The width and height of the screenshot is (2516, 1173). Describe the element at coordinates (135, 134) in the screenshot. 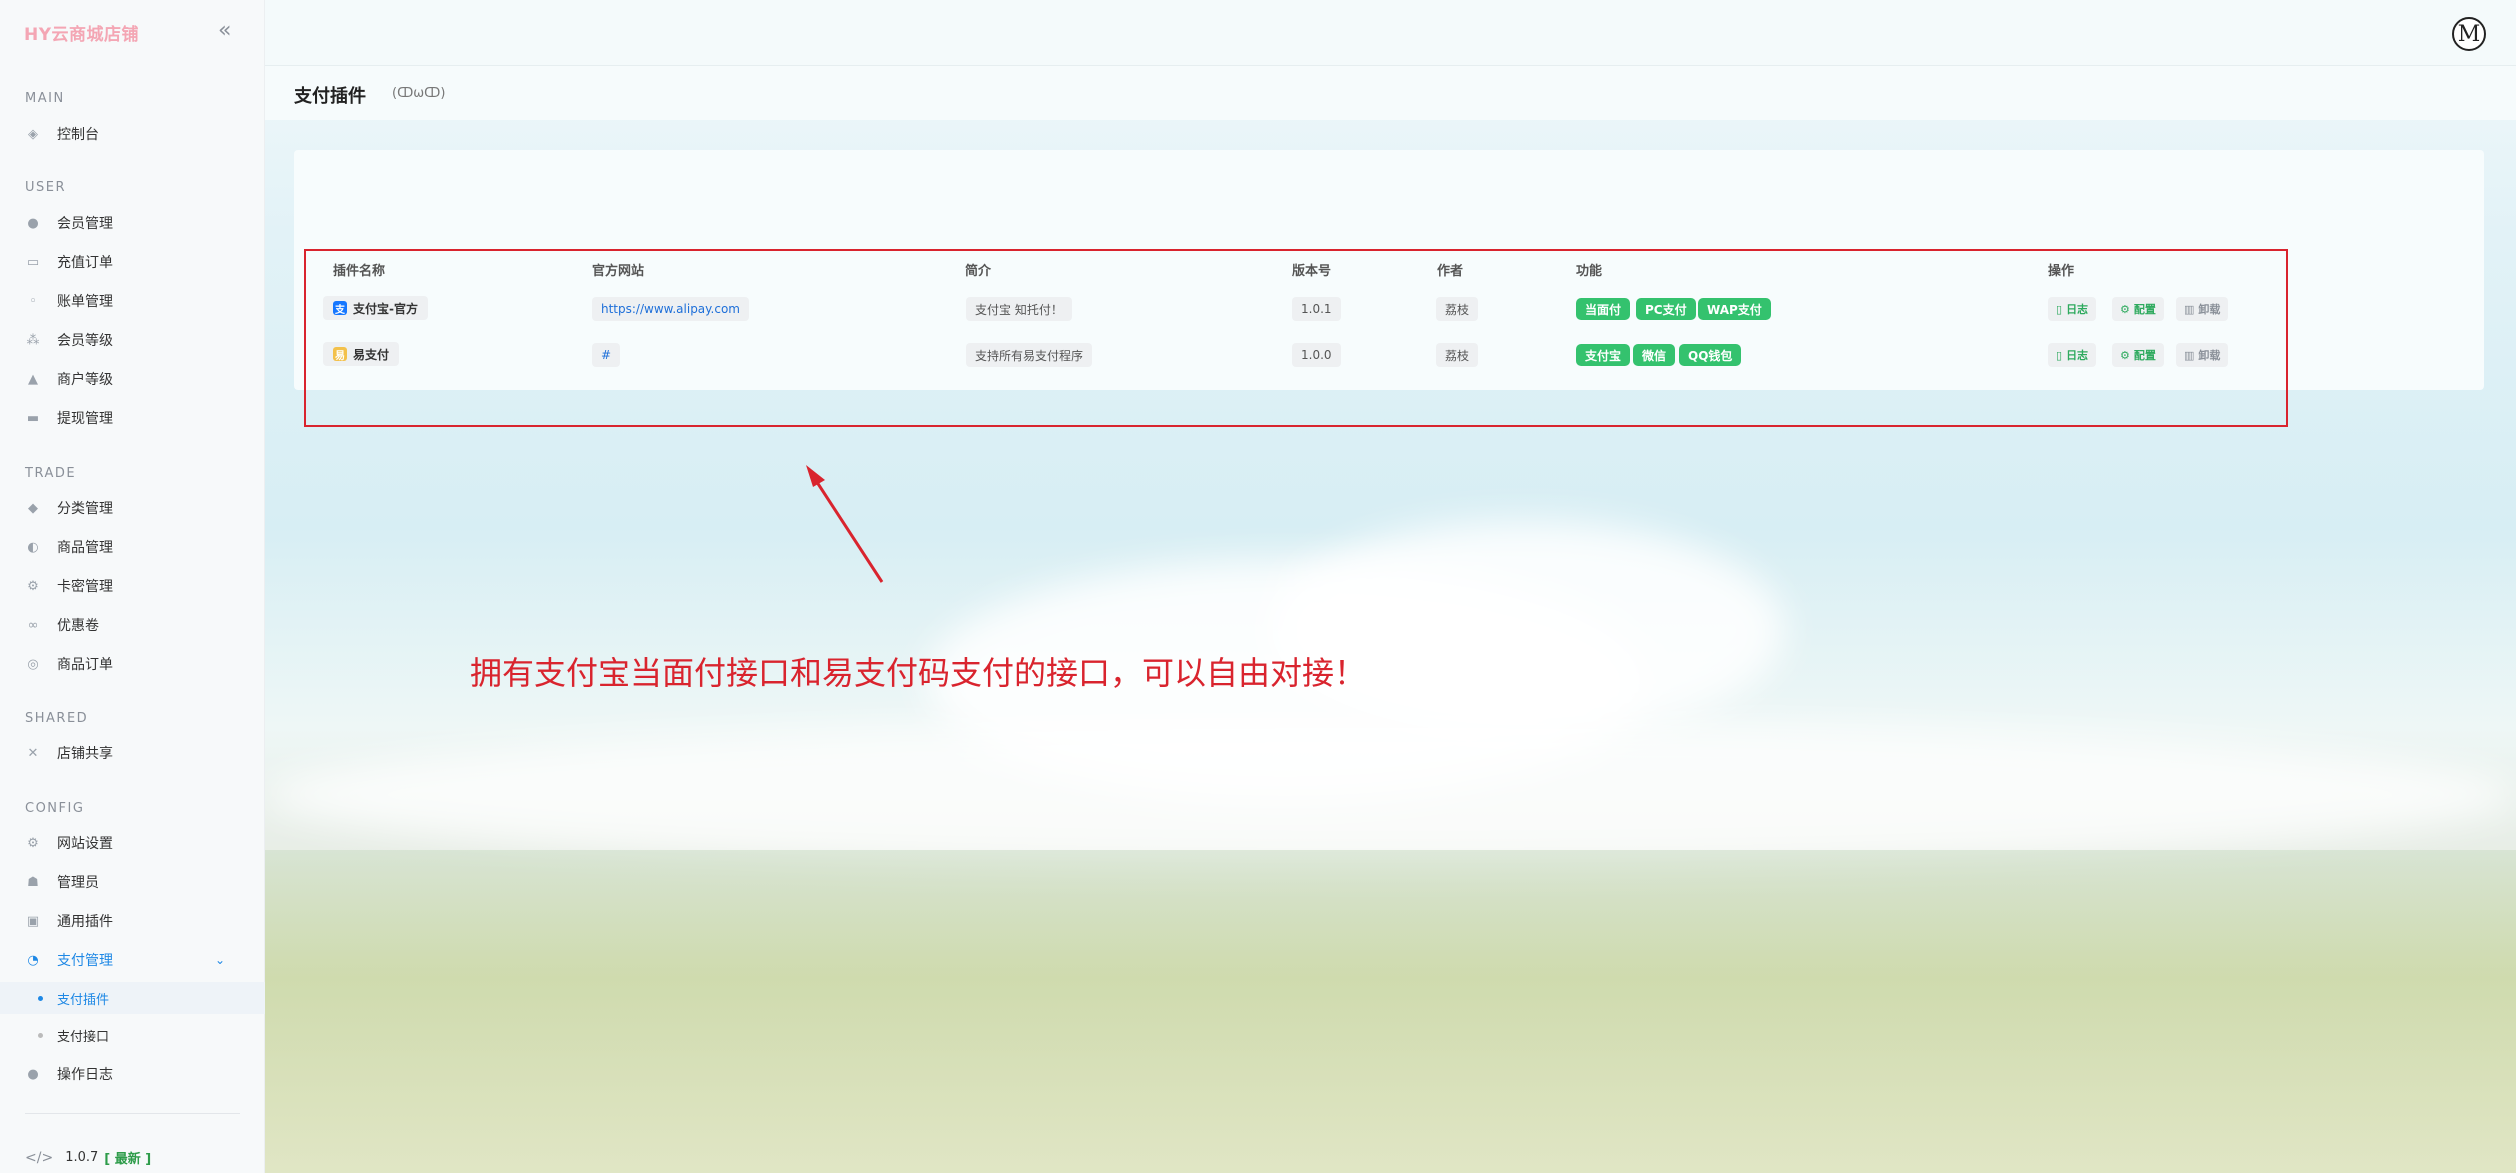

I see `sidebar-item-dashboard: ◈ 控制台` at that location.